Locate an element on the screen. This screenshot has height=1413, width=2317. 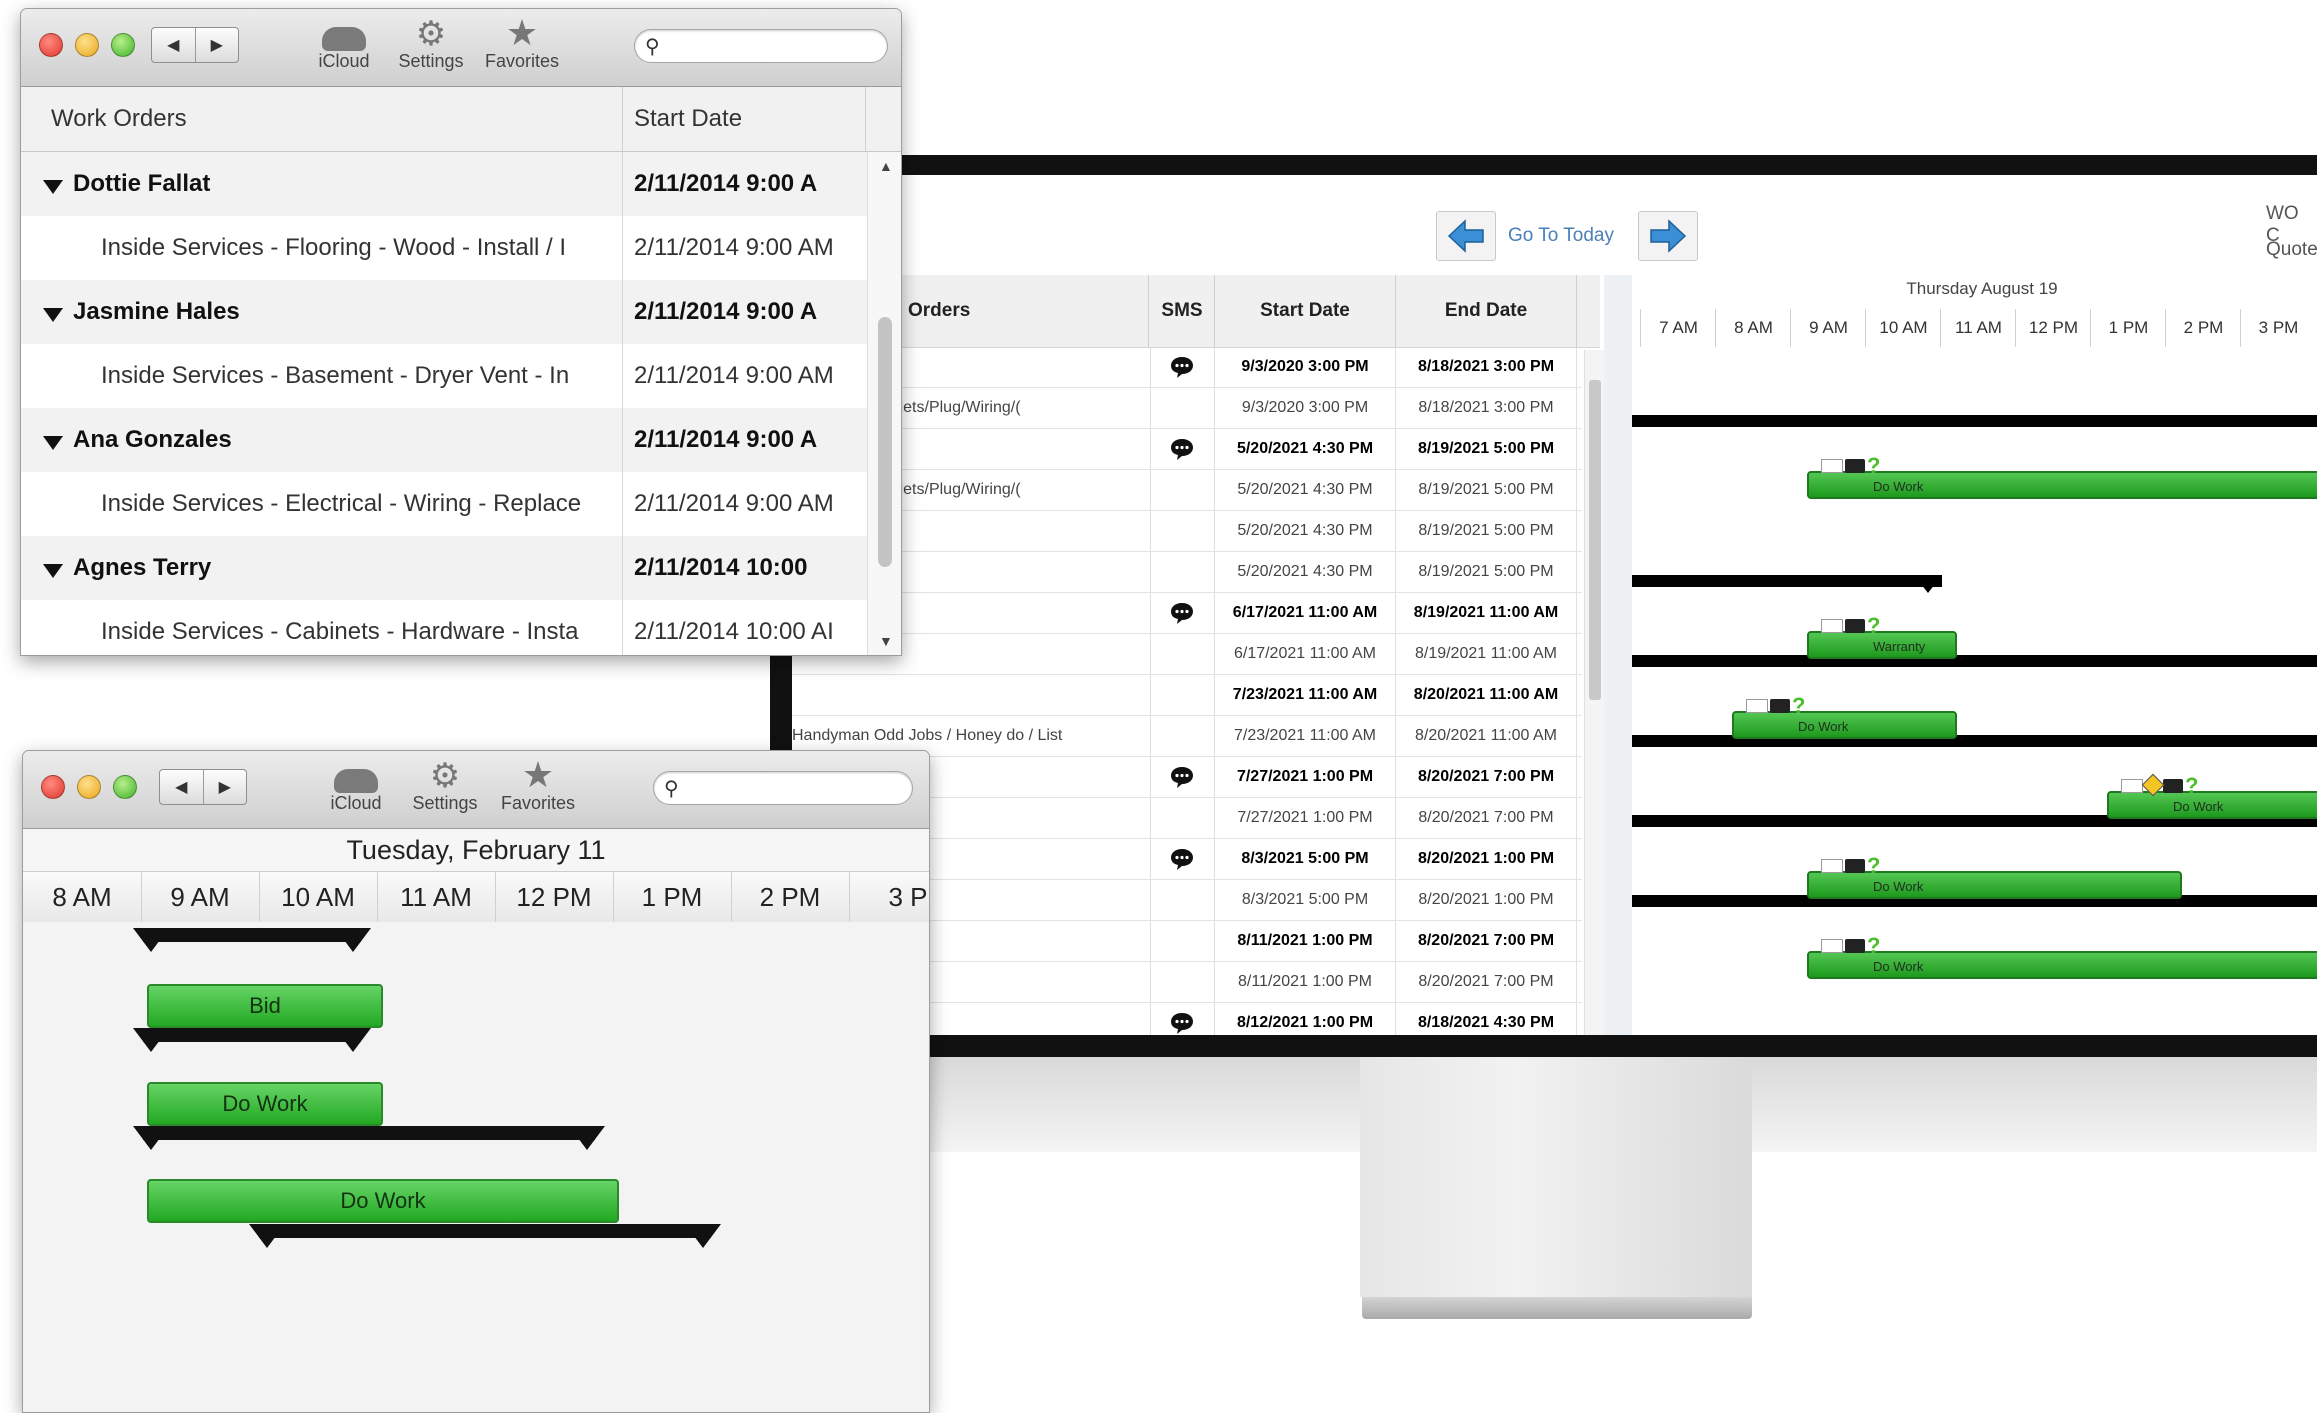
favorites-label: Favorites is located at coordinates (522, 61).